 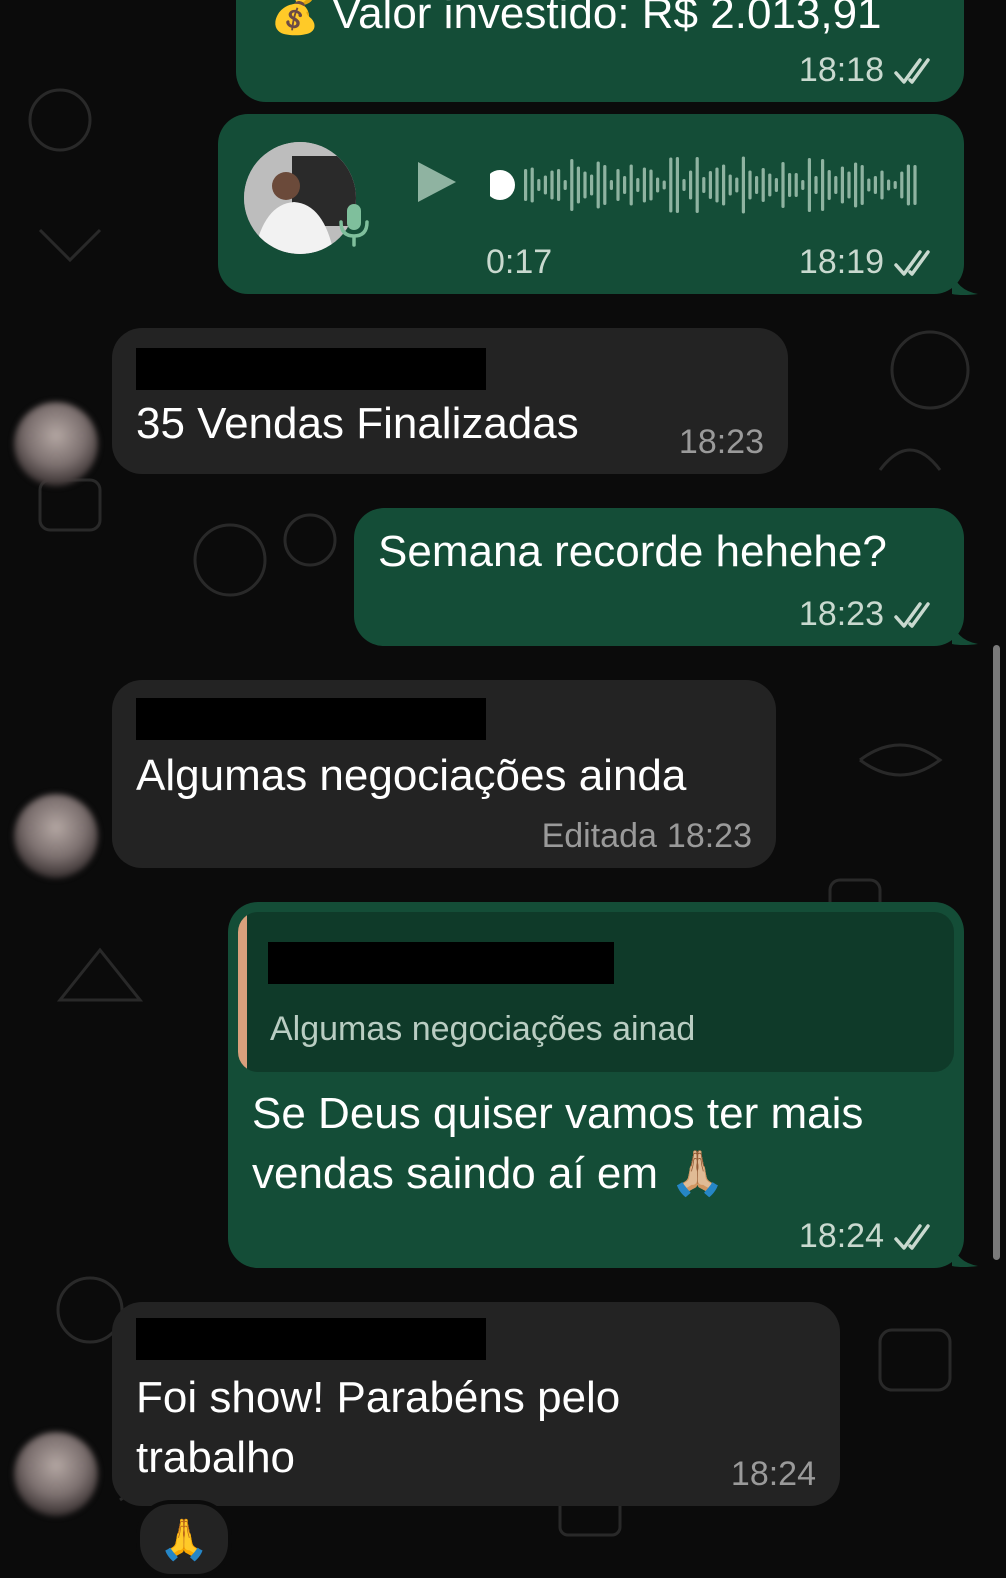 I want to click on message-text-line-1: Se Deus quiser vamos ter mais, so click(x=558, y=1113).